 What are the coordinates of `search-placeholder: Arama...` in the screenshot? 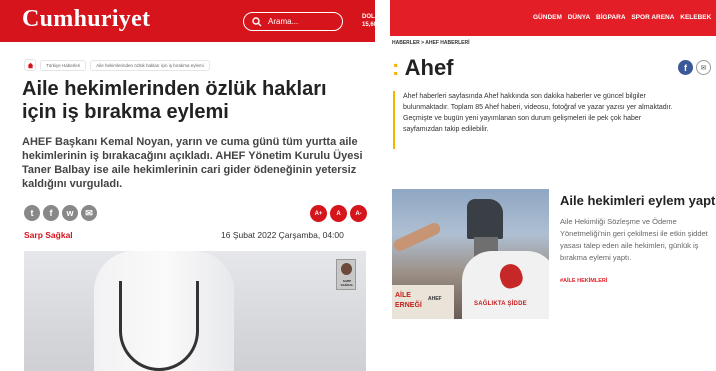 It's located at (283, 21).